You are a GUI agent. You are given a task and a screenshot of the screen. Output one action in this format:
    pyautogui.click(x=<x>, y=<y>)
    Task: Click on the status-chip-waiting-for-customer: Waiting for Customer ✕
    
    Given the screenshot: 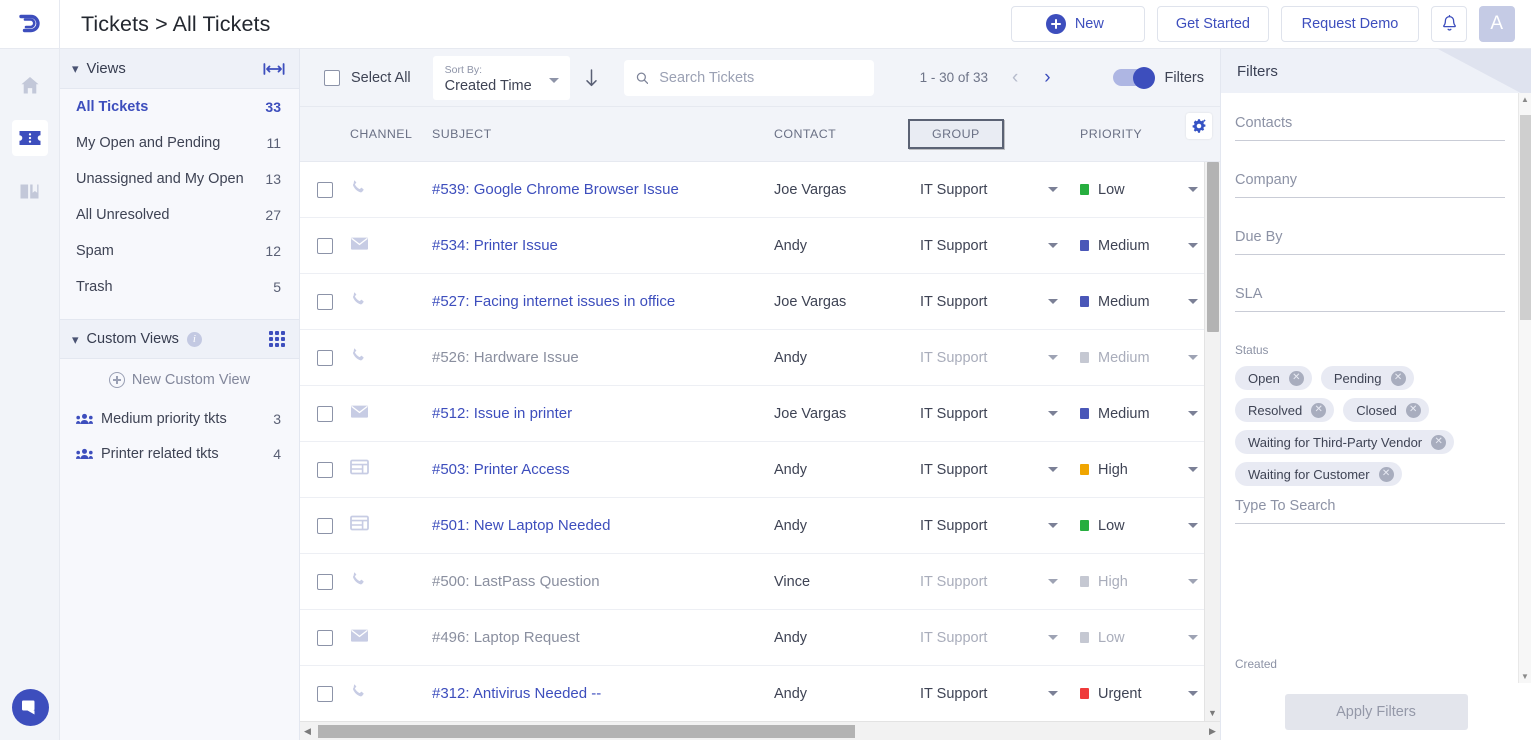 What is the action you would take?
    pyautogui.click(x=1318, y=474)
    